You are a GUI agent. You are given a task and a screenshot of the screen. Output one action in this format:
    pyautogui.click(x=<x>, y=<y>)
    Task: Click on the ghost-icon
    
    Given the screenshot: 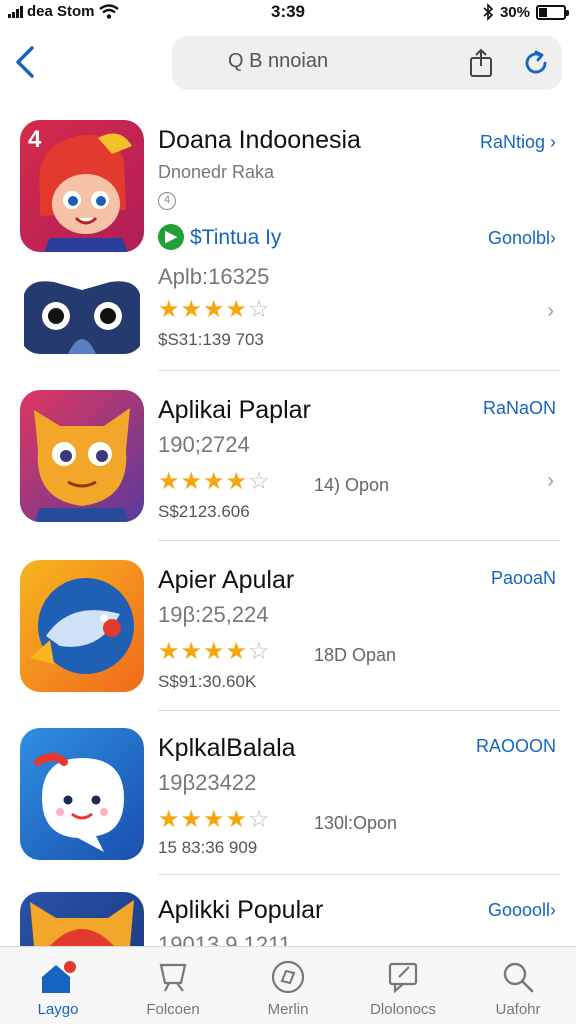 What is the action you would take?
    pyautogui.click(x=79, y=802)
    